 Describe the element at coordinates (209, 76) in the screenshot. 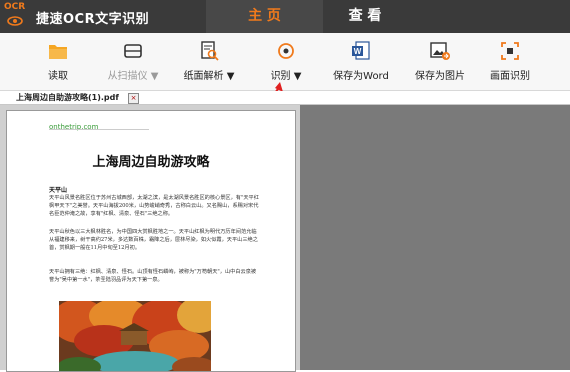

I see `layout-label: 纸面解析 ▼` at that location.